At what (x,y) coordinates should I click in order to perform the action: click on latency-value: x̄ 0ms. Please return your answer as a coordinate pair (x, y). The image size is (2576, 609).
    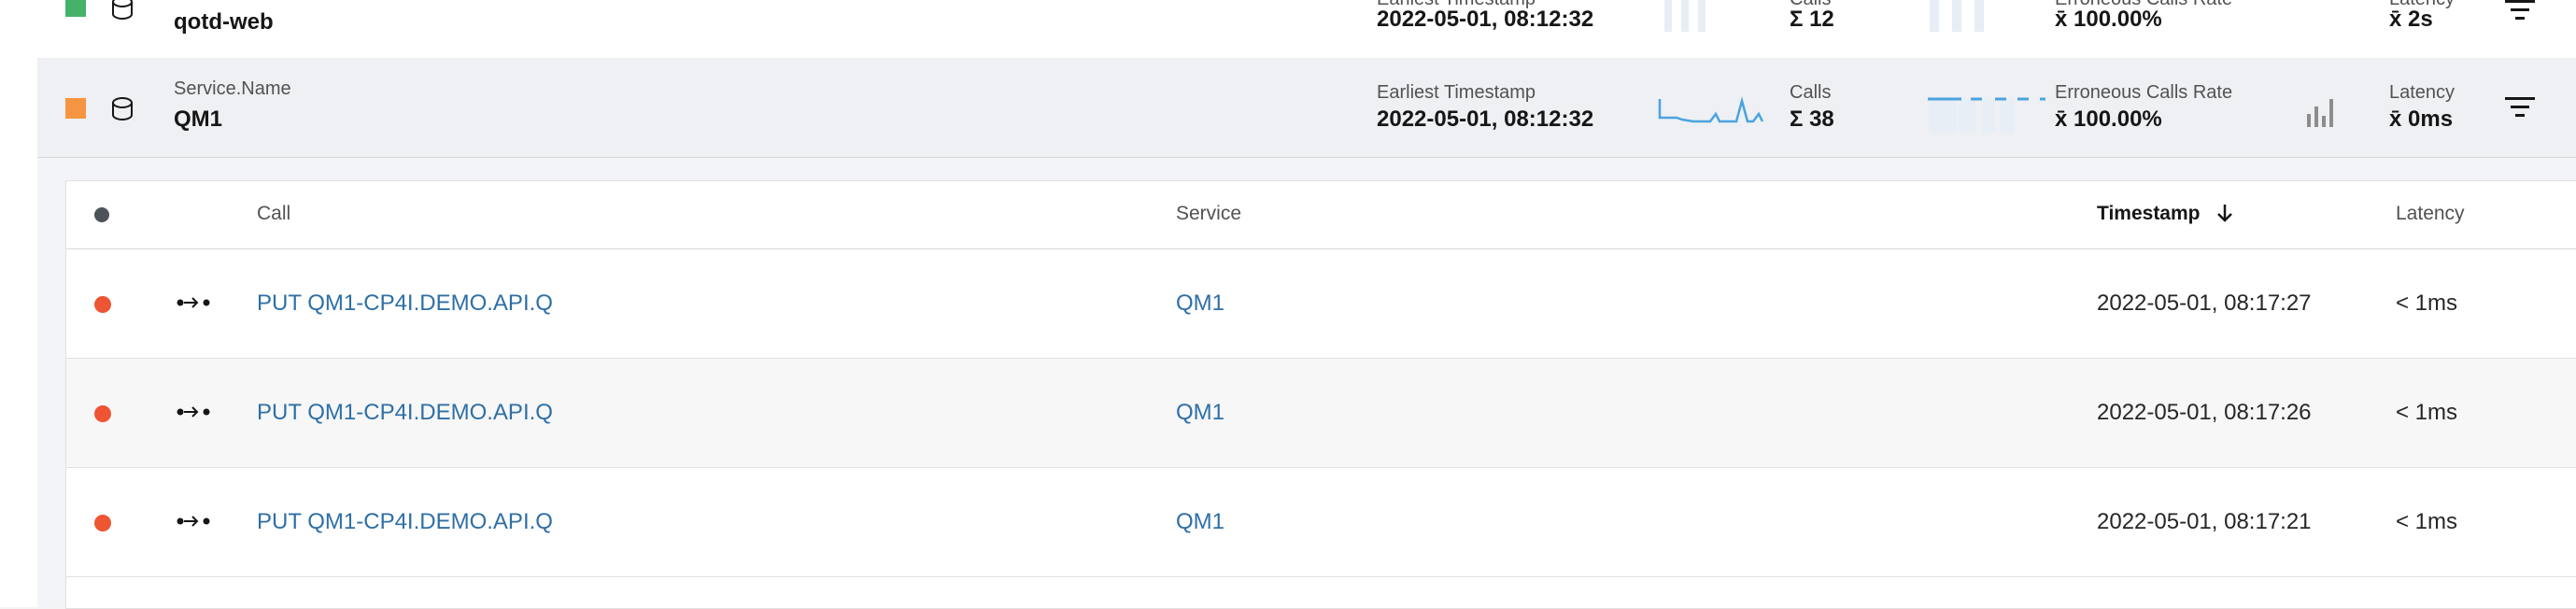
    Looking at the image, I should click on (2421, 119).